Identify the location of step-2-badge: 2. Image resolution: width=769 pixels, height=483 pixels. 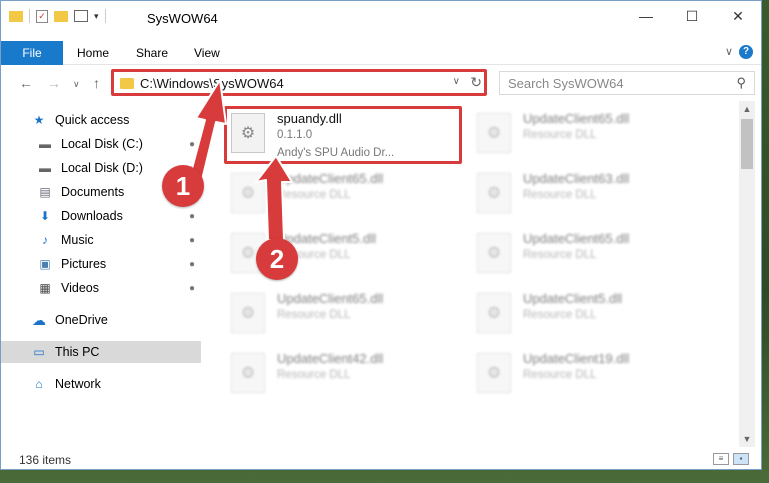
(277, 259).